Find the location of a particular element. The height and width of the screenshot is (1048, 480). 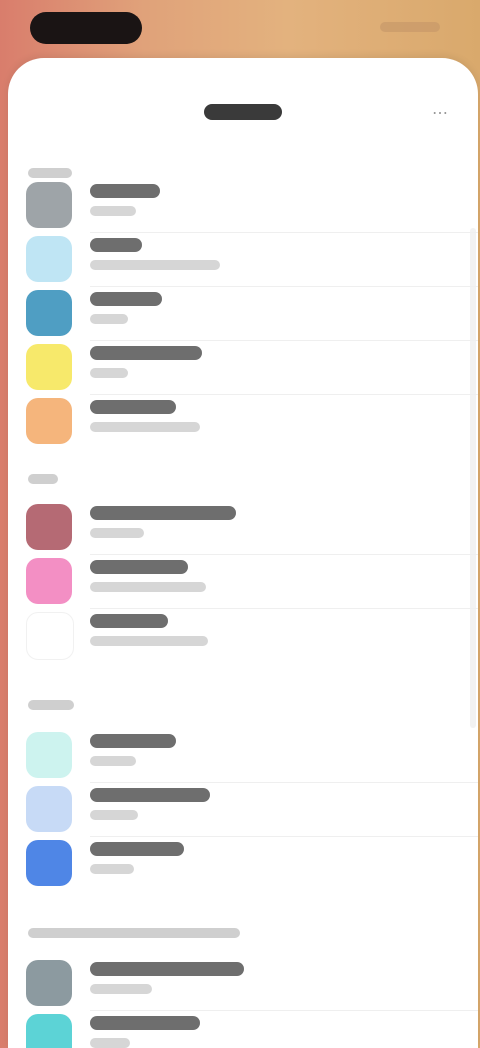

status-indicators is located at coordinates (410, 27).